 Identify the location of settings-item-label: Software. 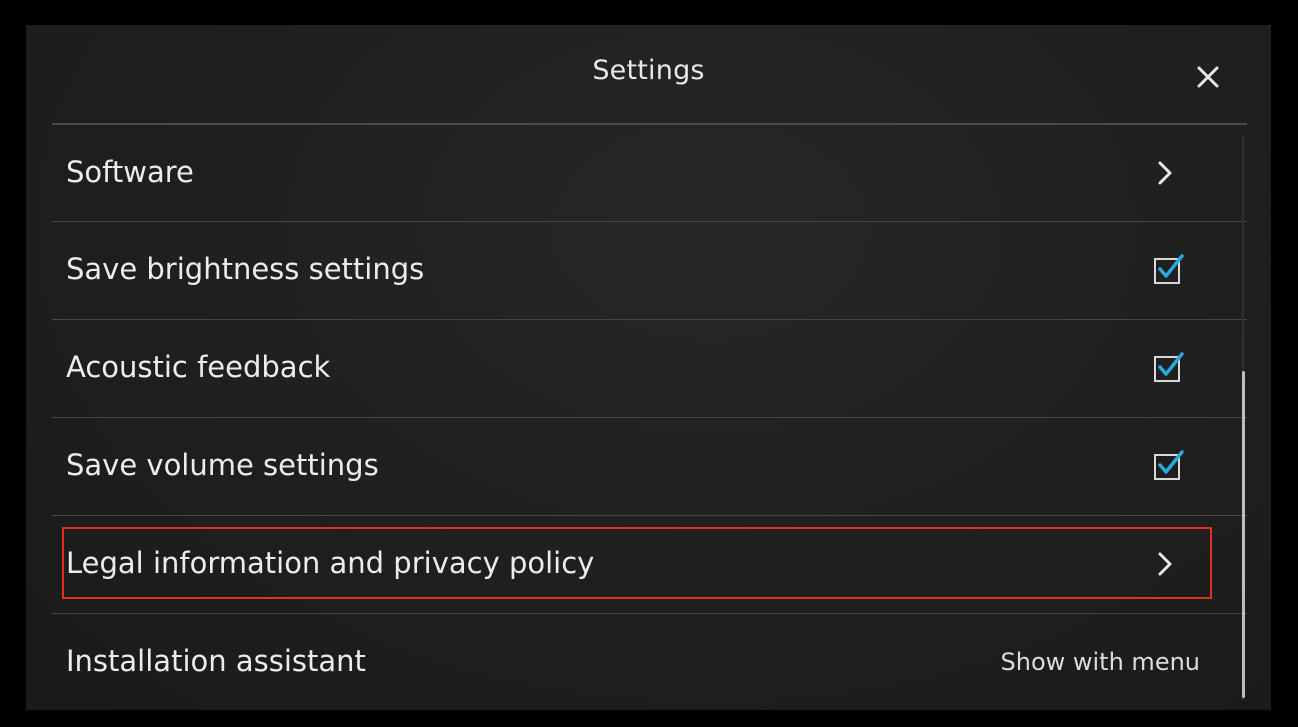
(130, 172).